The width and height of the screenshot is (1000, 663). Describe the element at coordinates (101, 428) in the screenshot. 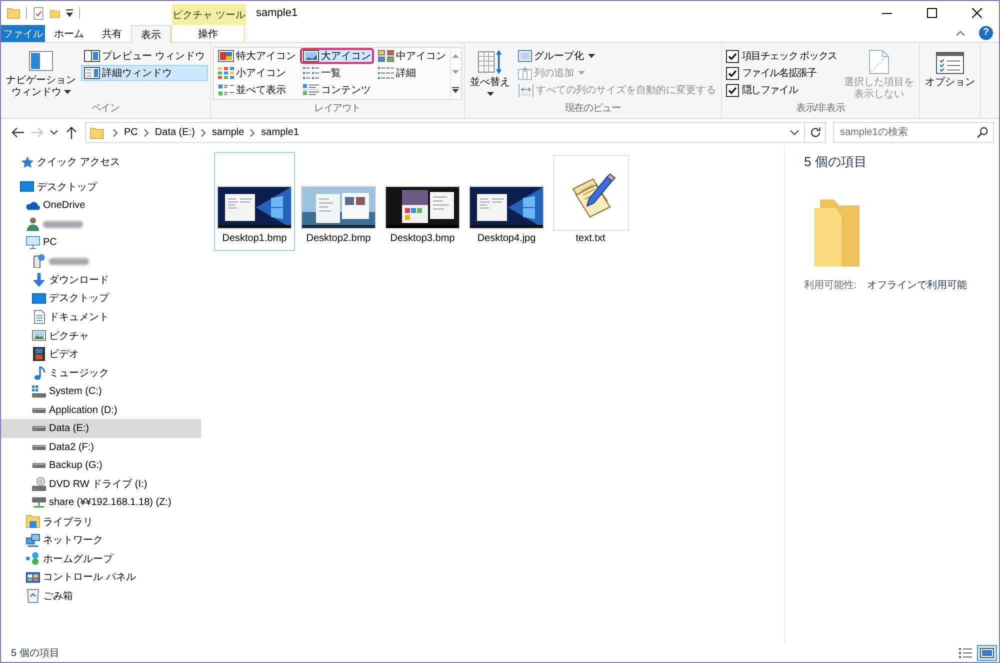

I see `navigation-item: Data (E:)` at that location.